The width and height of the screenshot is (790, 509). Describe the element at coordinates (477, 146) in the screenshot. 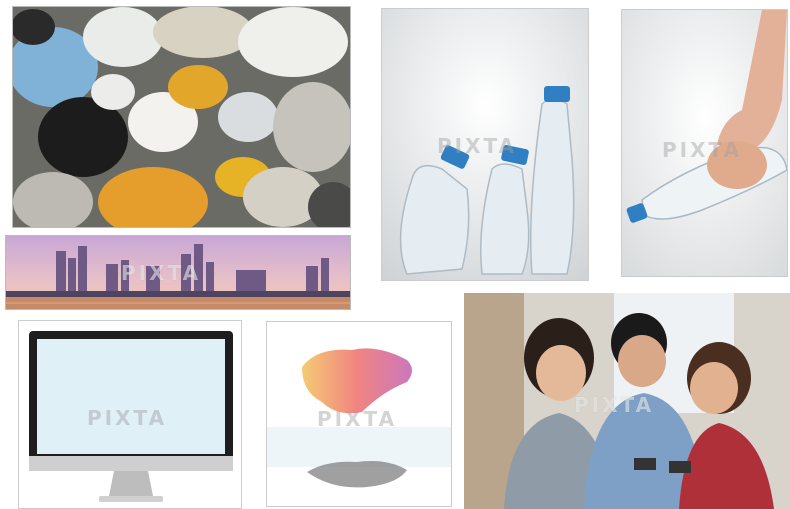

I see `watermark-bottles: PIXTA` at that location.